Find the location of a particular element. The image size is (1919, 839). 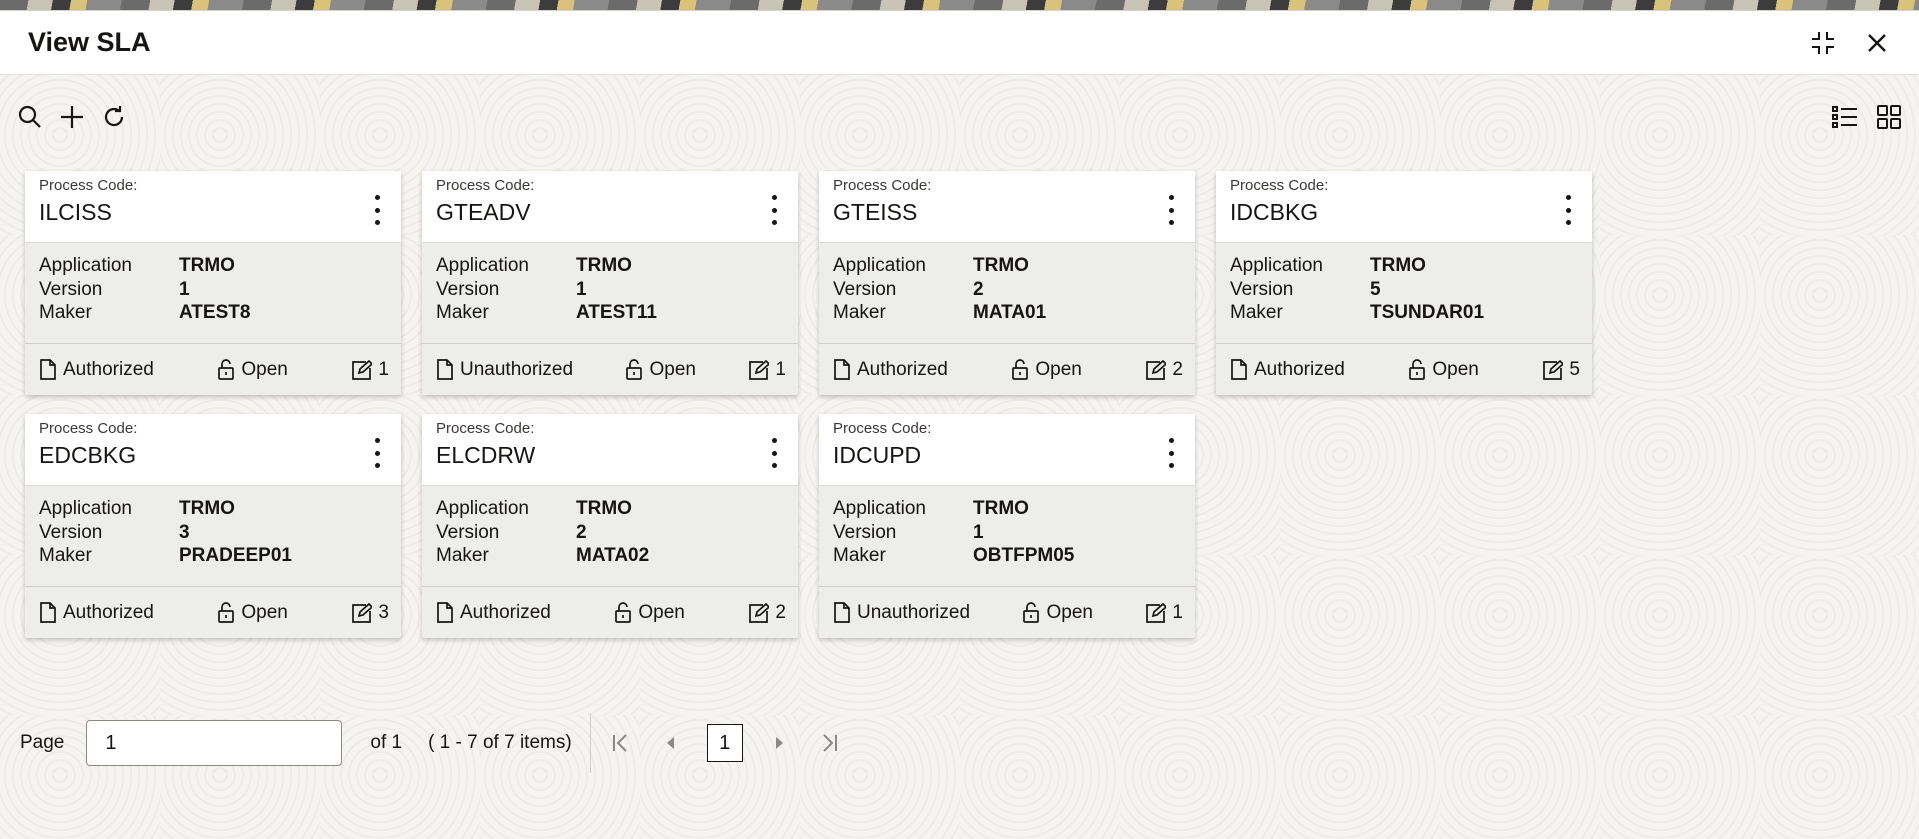

refresh-icon is located at coordinates (114, 117).